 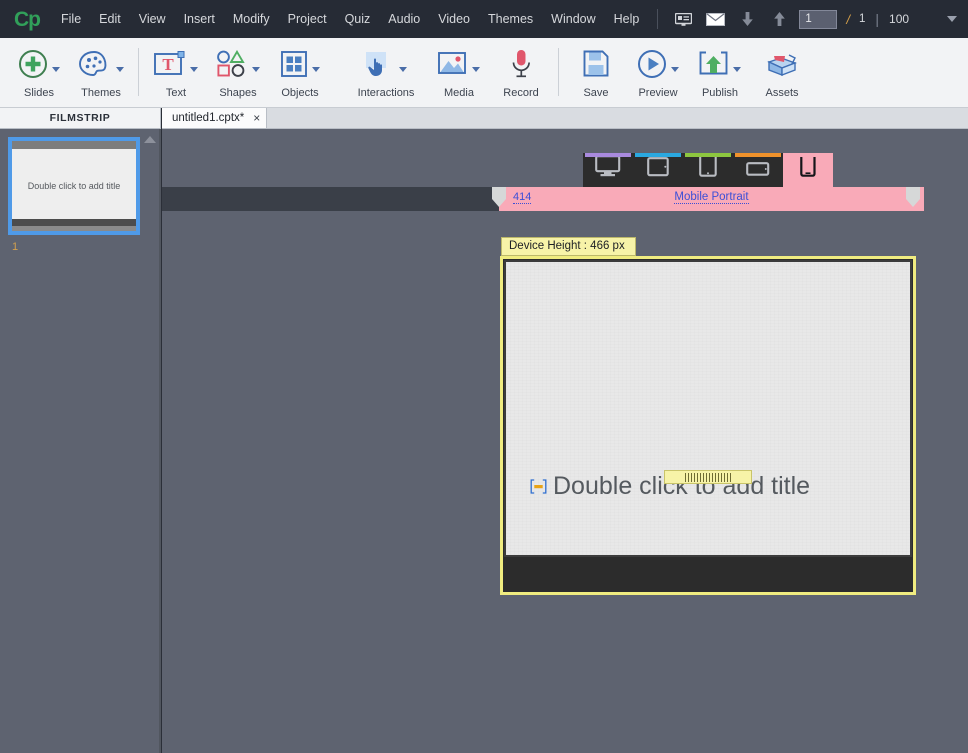 I want to click on toolbar-label-objects: Objects, so click(x=300, y=93).